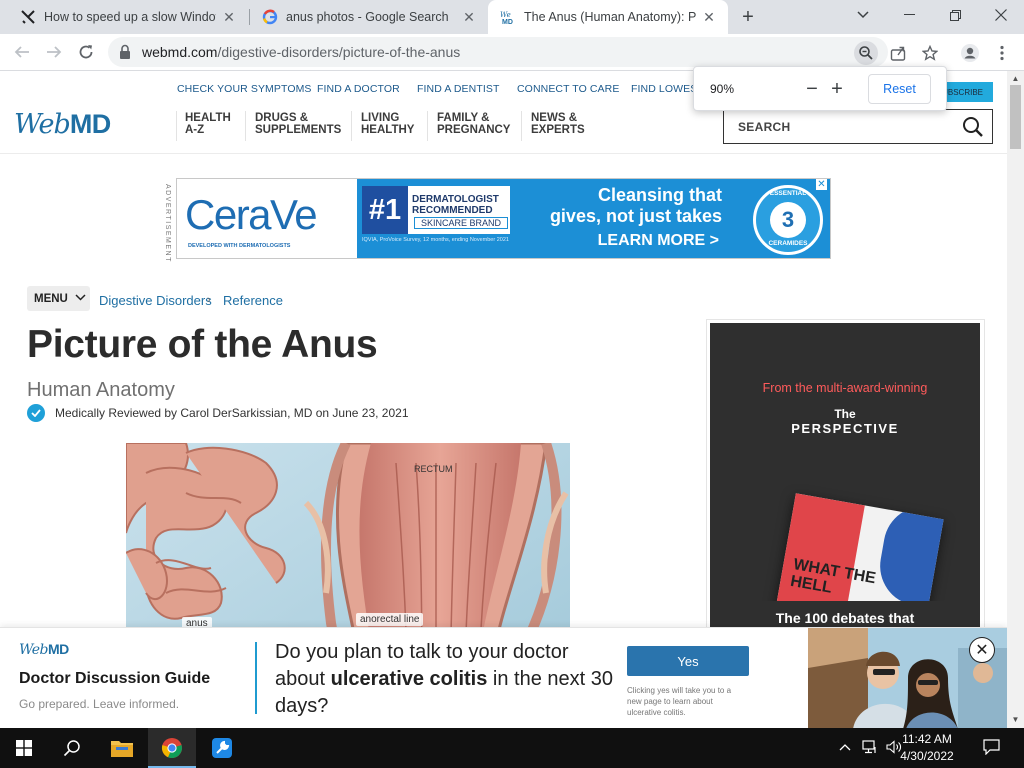 This screenshot has height=768, width=1024. I want to click on tray-chevron-up-icon, so click(845, 747).